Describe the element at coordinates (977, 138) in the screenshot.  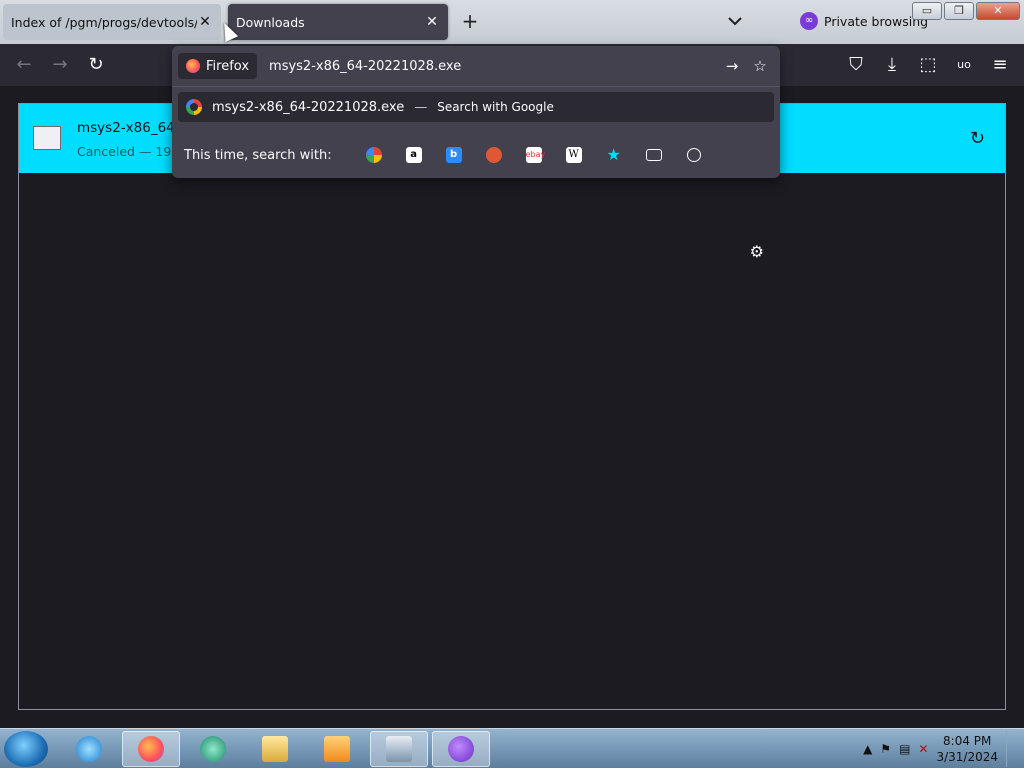
I see `retry-icon: ↻` at that location.